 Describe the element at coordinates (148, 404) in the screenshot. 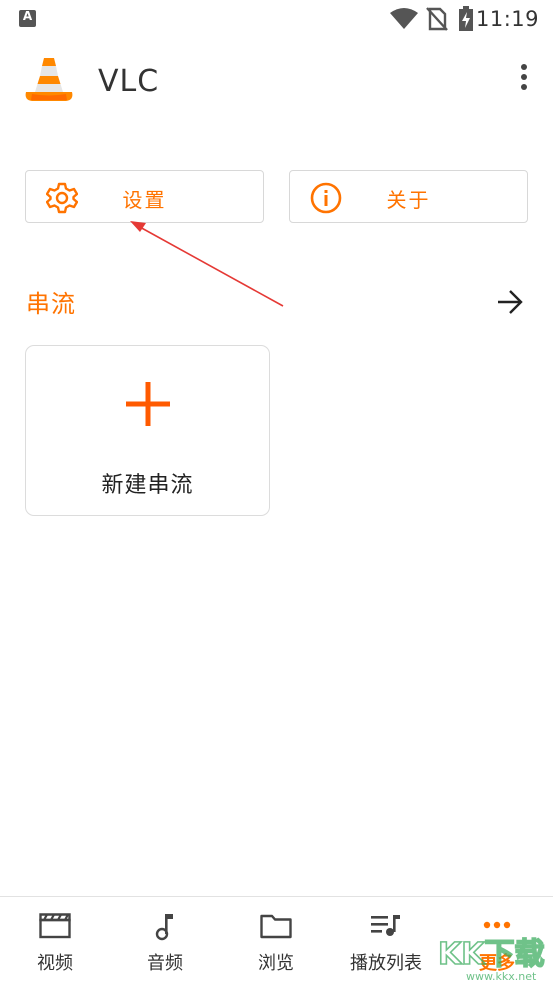

I see `plus-icon` at that location.